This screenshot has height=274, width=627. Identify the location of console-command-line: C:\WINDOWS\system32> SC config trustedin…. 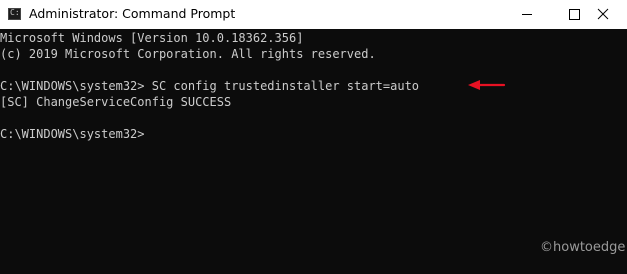
(210, 86).